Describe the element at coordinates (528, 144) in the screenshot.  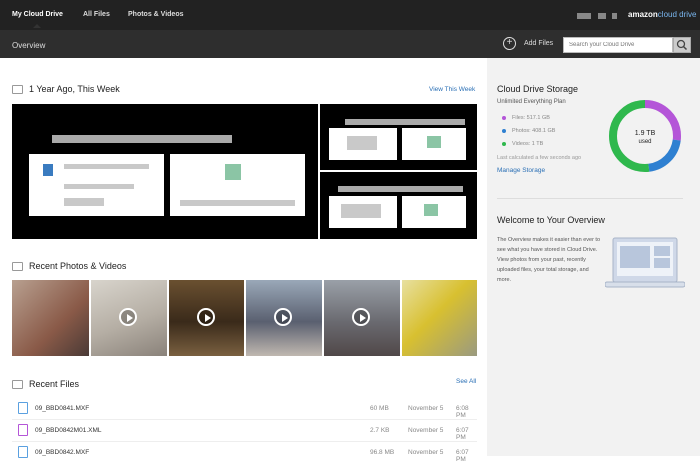
I see `videos-label: Videos: 1 TB` at that location.